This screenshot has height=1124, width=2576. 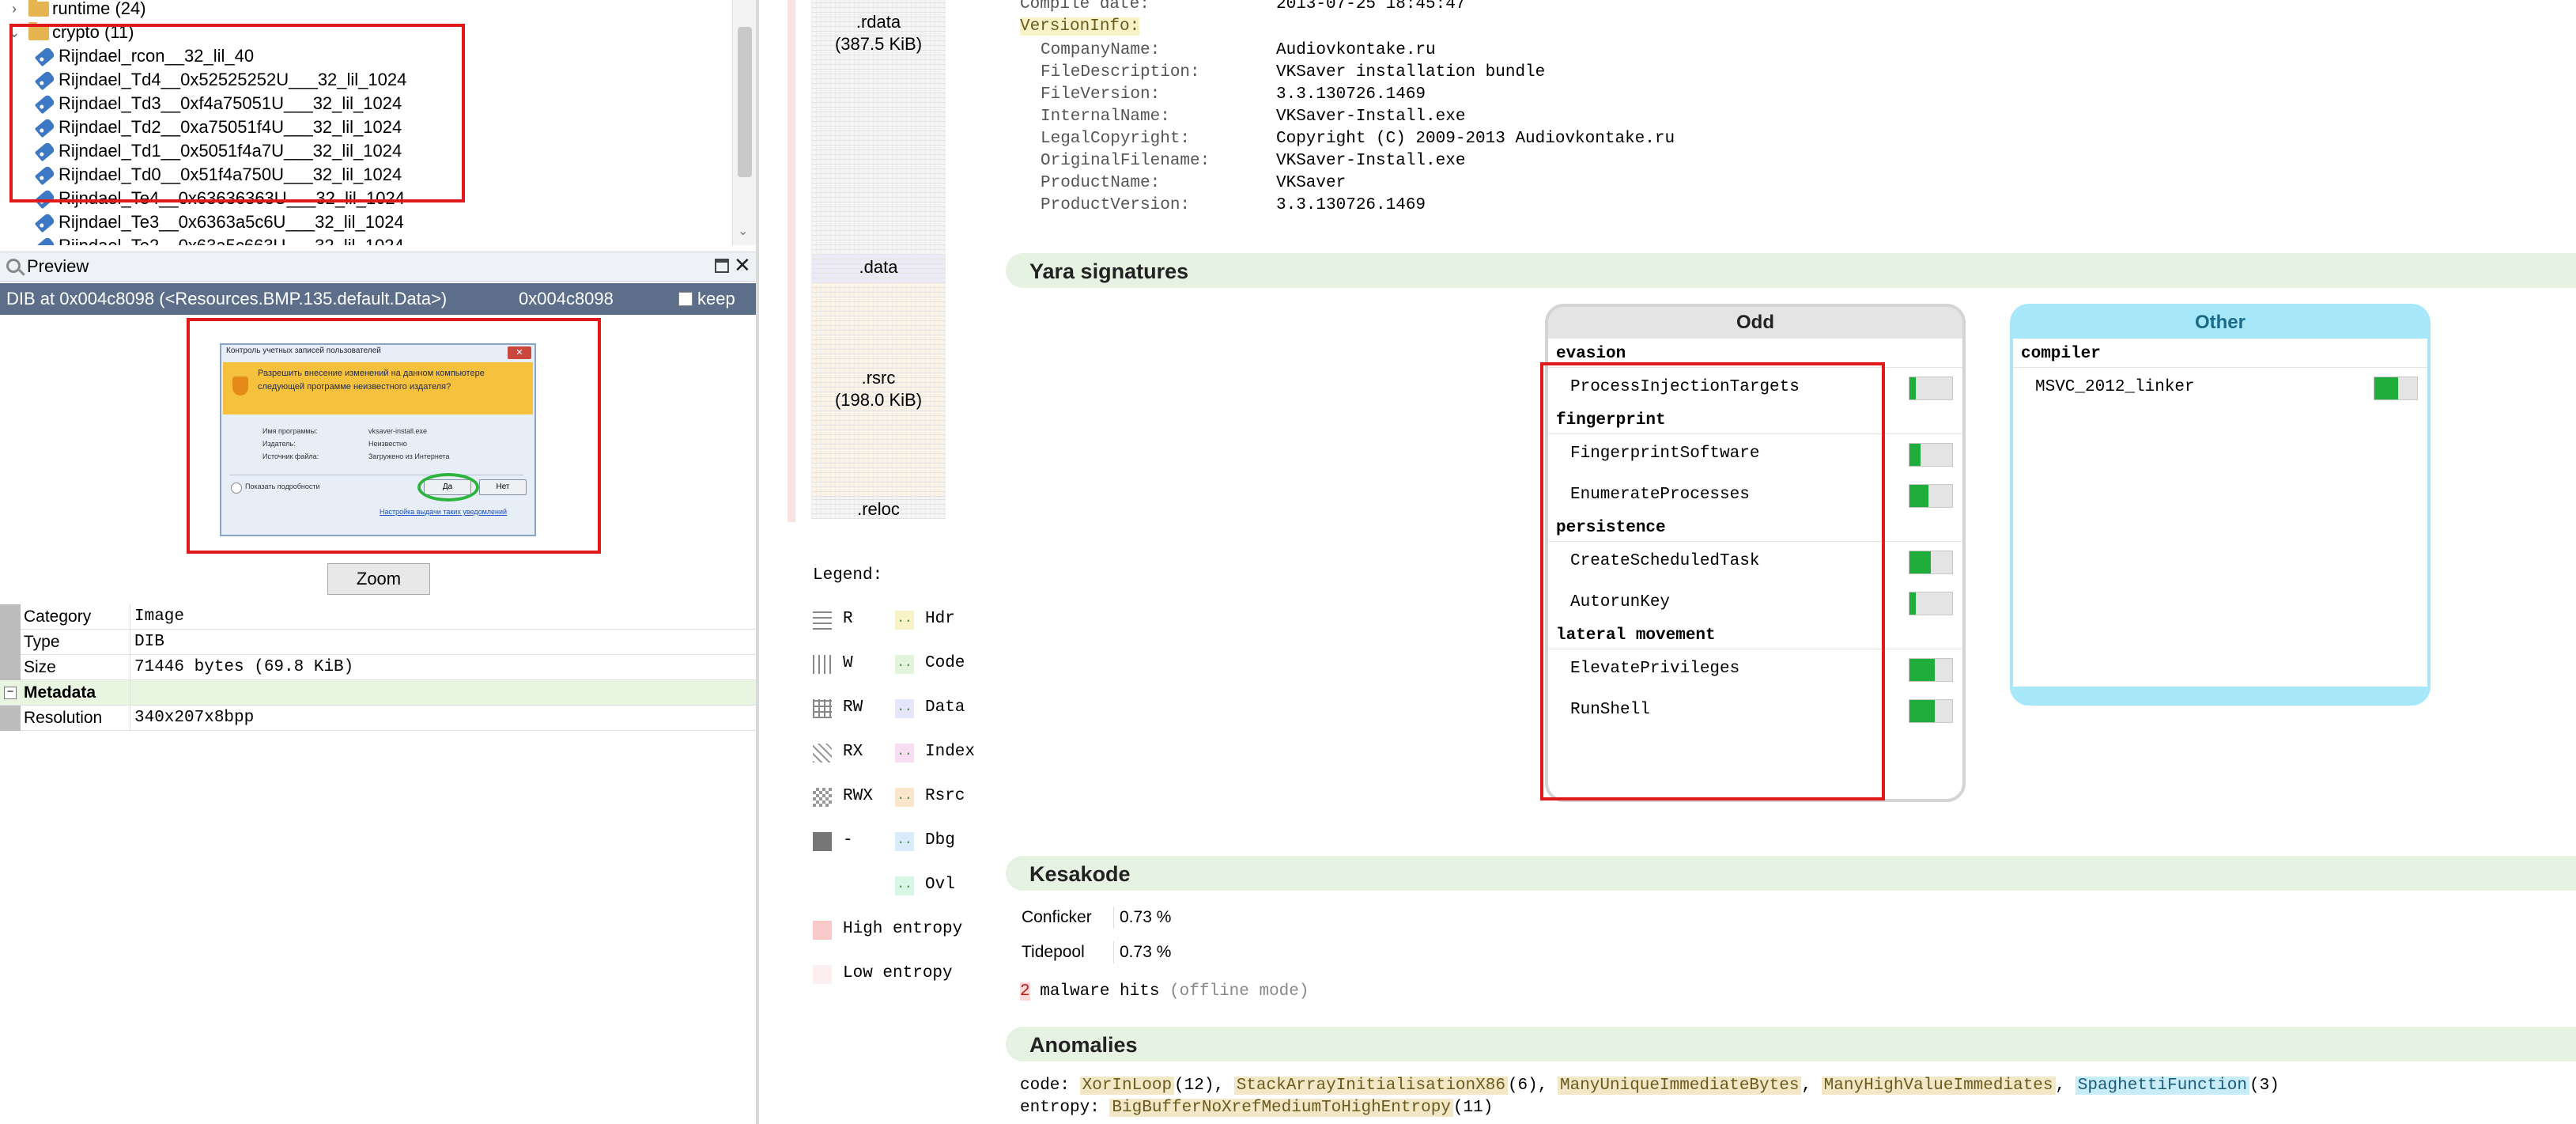 I want to click on kesakode-value: 0.73 %, so click(x=1146, y=952).